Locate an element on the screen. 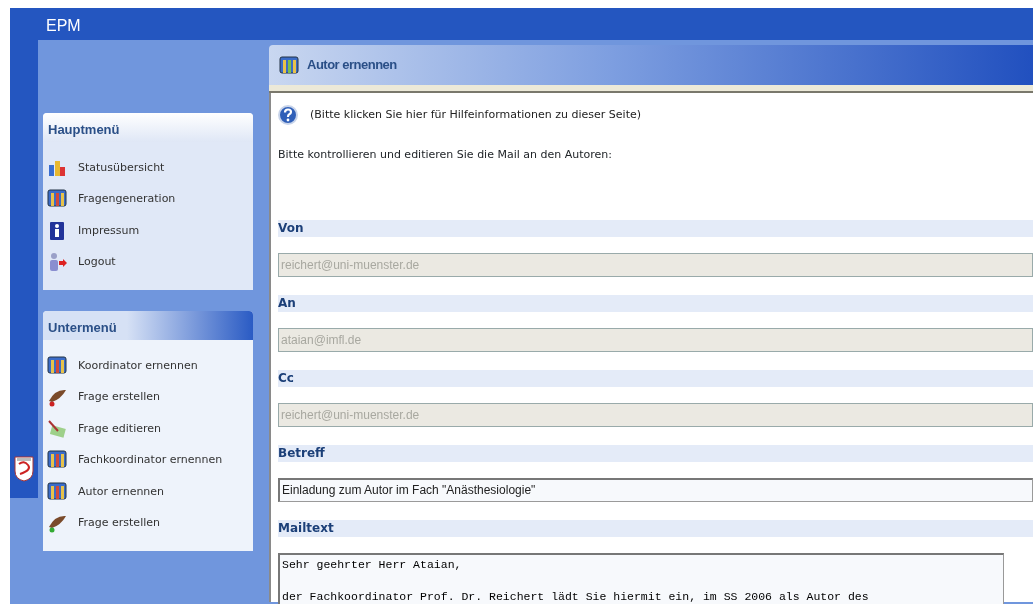  panel-title: Autor ernennen is located at coordinates (352, 65).